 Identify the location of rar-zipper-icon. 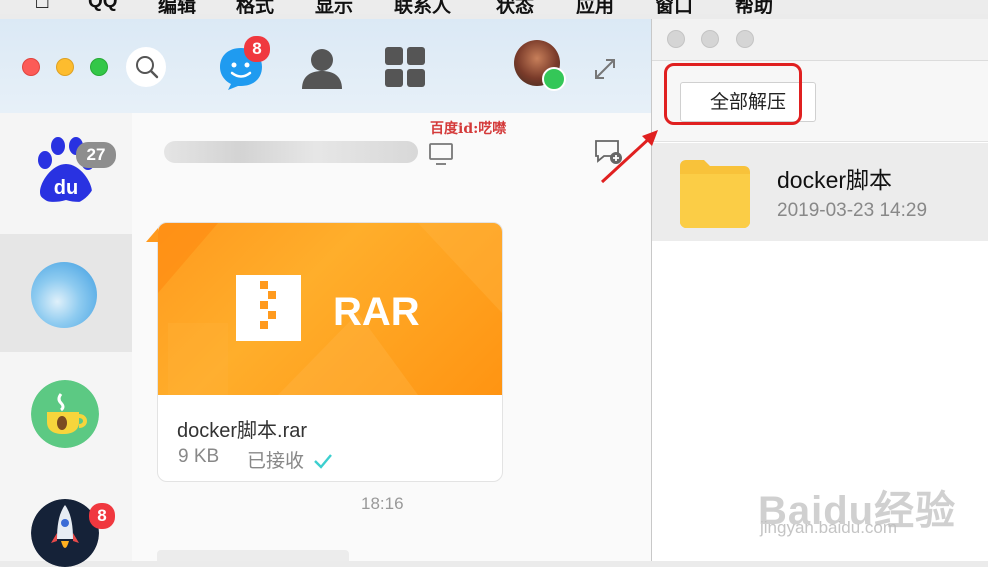
(268, 308).